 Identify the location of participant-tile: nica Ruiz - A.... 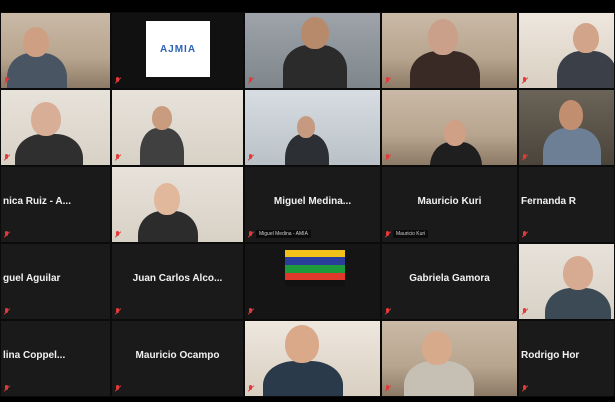
(55, 204).